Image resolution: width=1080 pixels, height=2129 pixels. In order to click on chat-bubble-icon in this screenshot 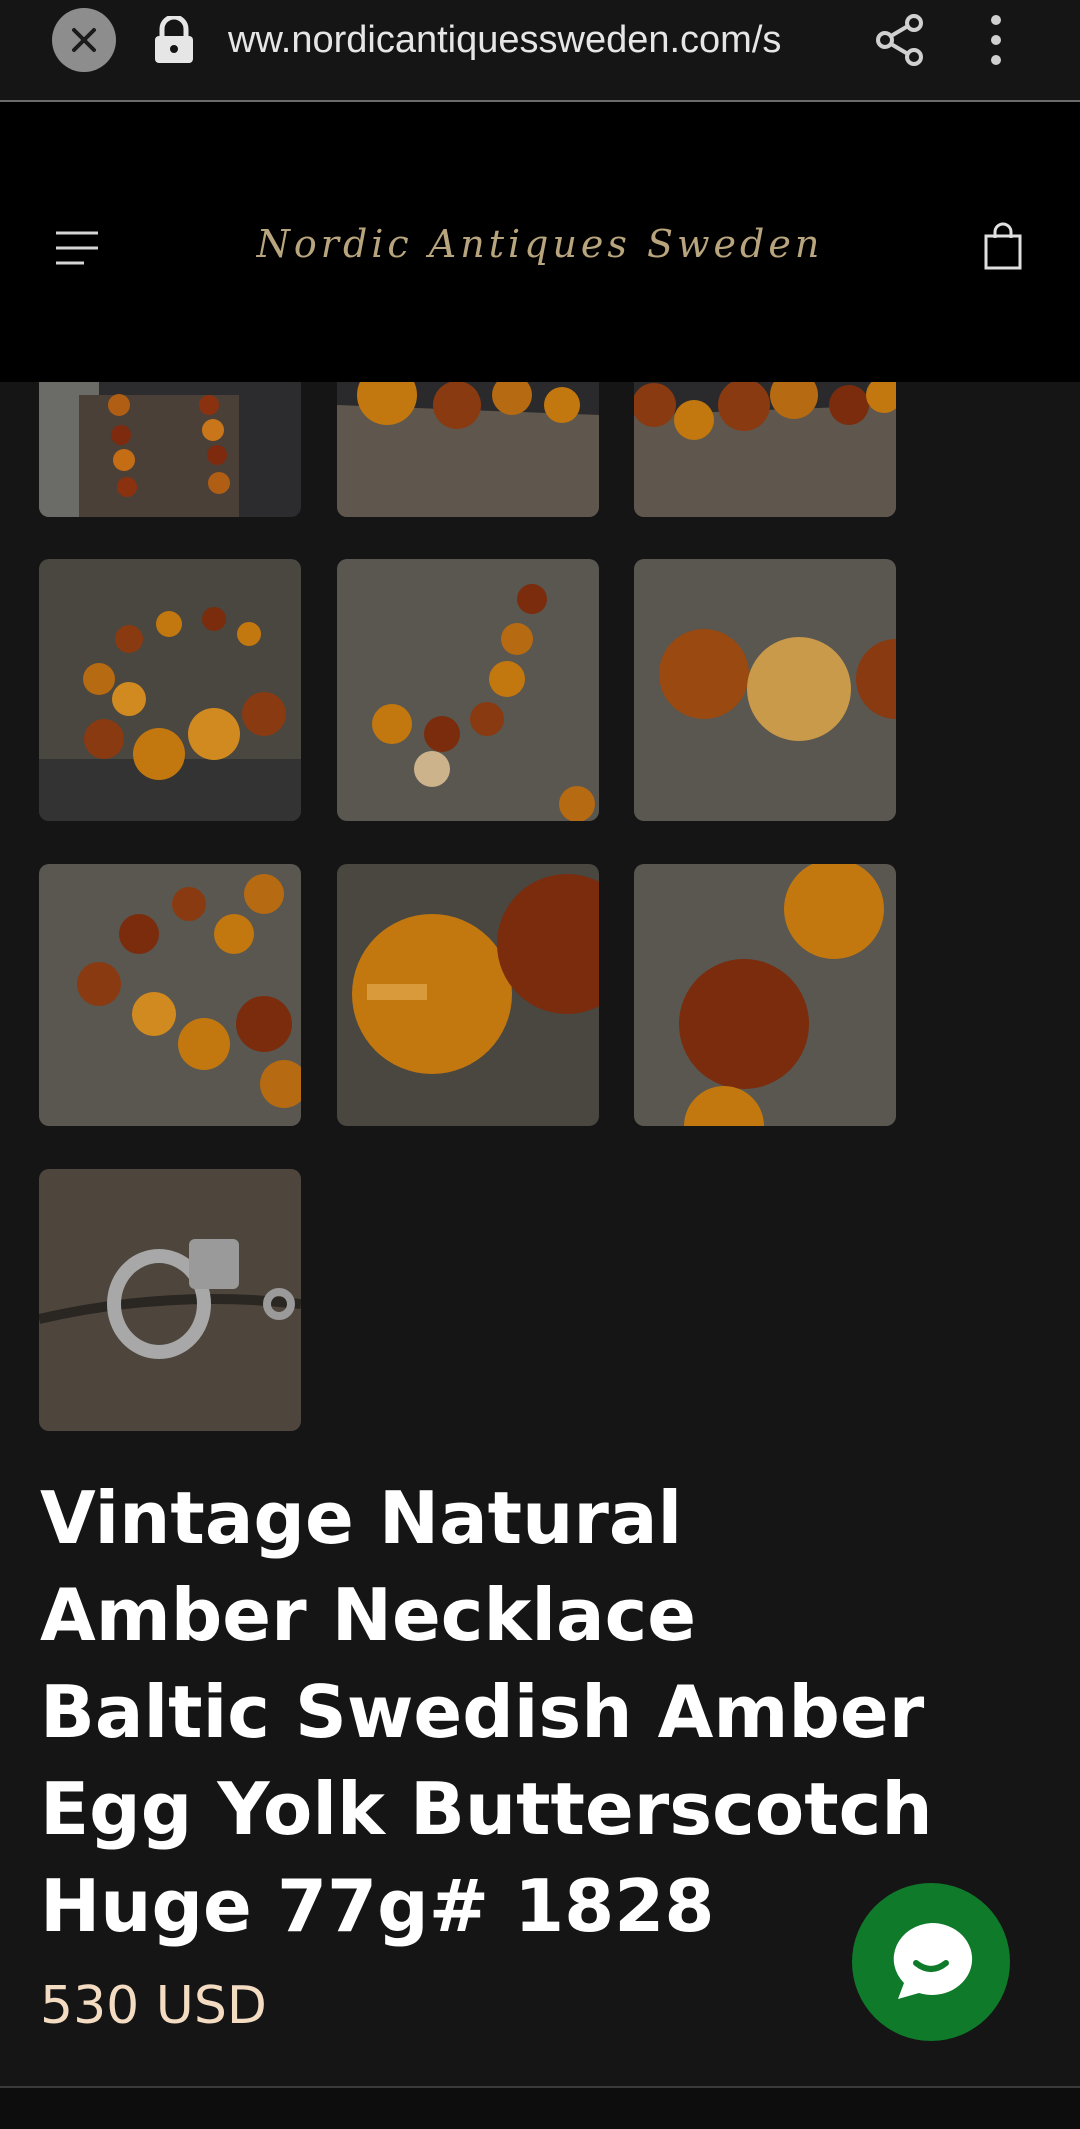, I will do `click(933, 1960)`.